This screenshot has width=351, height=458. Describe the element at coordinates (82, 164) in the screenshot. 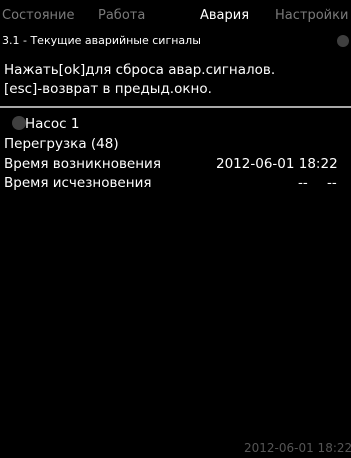

I see `occurred-label: Время возникновения` at that location.